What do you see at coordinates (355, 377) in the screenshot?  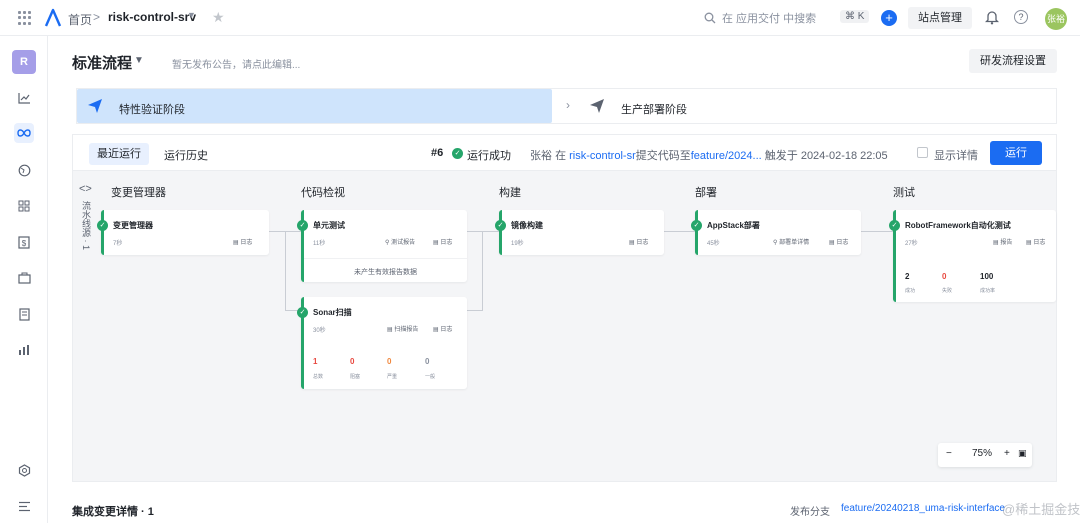 I see `stat-label: 阻塞` at bounding box center [355, 377].